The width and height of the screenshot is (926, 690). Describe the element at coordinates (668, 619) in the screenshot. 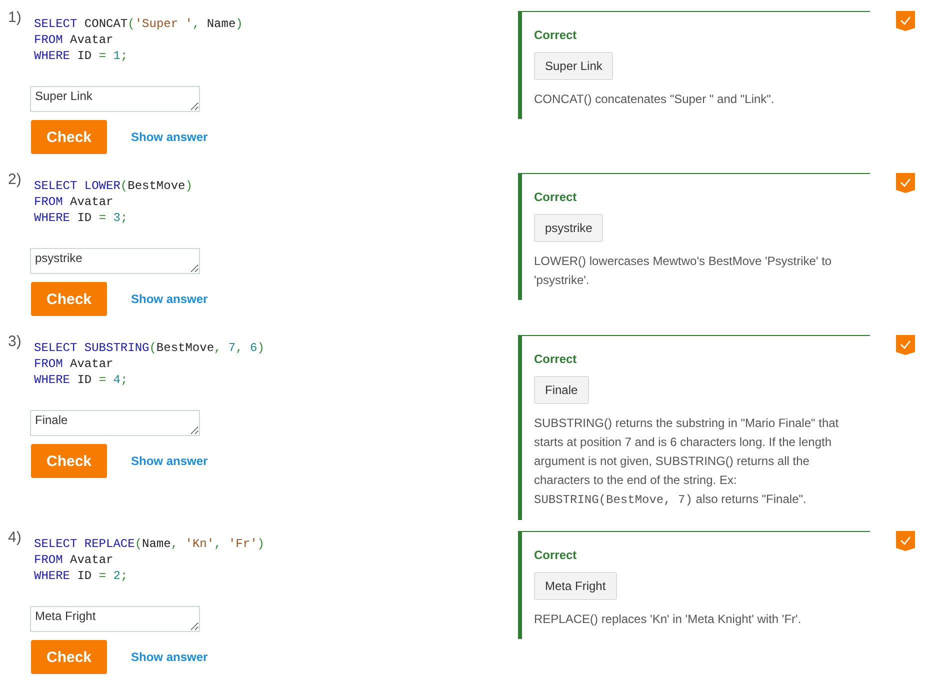

I see `explanation-text: REPLACE() replaces 'Kn' in 'Meta Knight' with 'Fr'.` at that location.